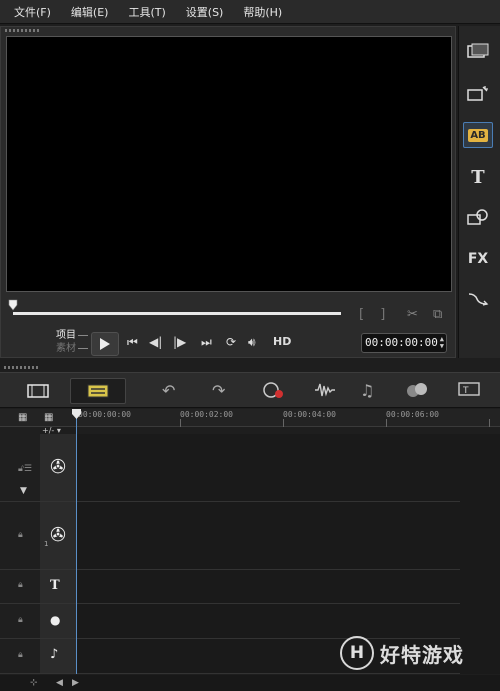 The height and width of the screenshot is (691, 500). What do you see at coordinates (34, 683) in the screenshot?
I see `zoom-to-fit-icon: ⊹` at bounding box center [34, 683].